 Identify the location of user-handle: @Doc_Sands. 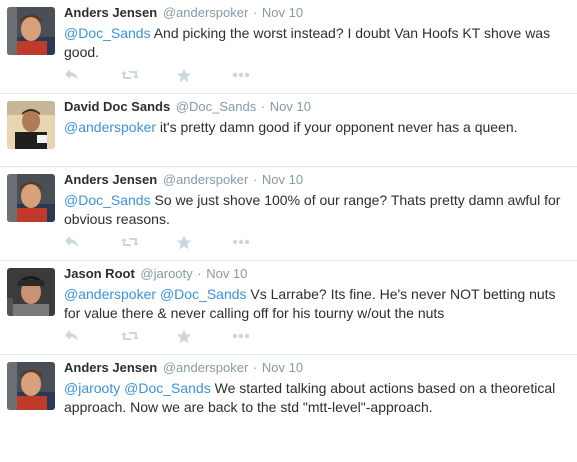
(216, 106).